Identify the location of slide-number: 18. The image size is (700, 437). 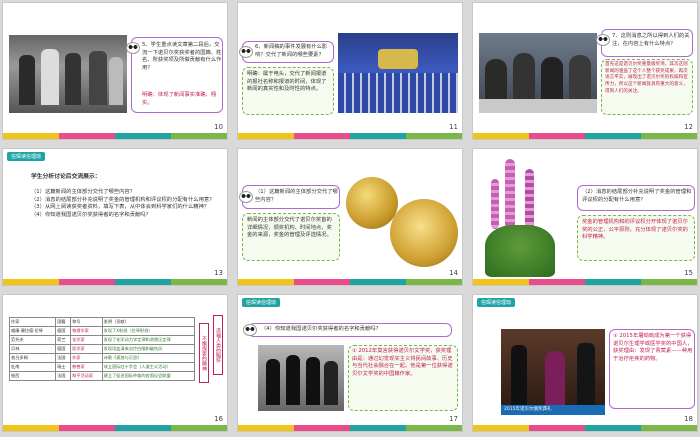
(688, 419).